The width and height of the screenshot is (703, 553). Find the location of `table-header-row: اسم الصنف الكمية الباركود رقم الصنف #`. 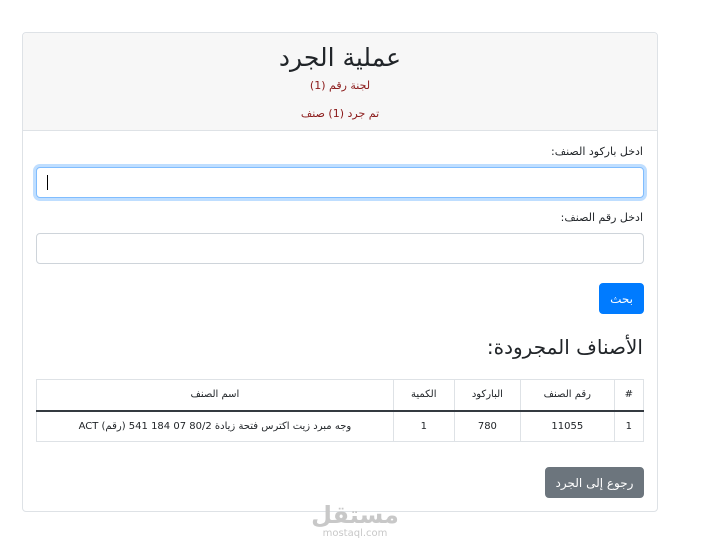

table-header-row: اسم الصنف الكمية الباركود رقم الصنف # is located at coordinates (340, 395).